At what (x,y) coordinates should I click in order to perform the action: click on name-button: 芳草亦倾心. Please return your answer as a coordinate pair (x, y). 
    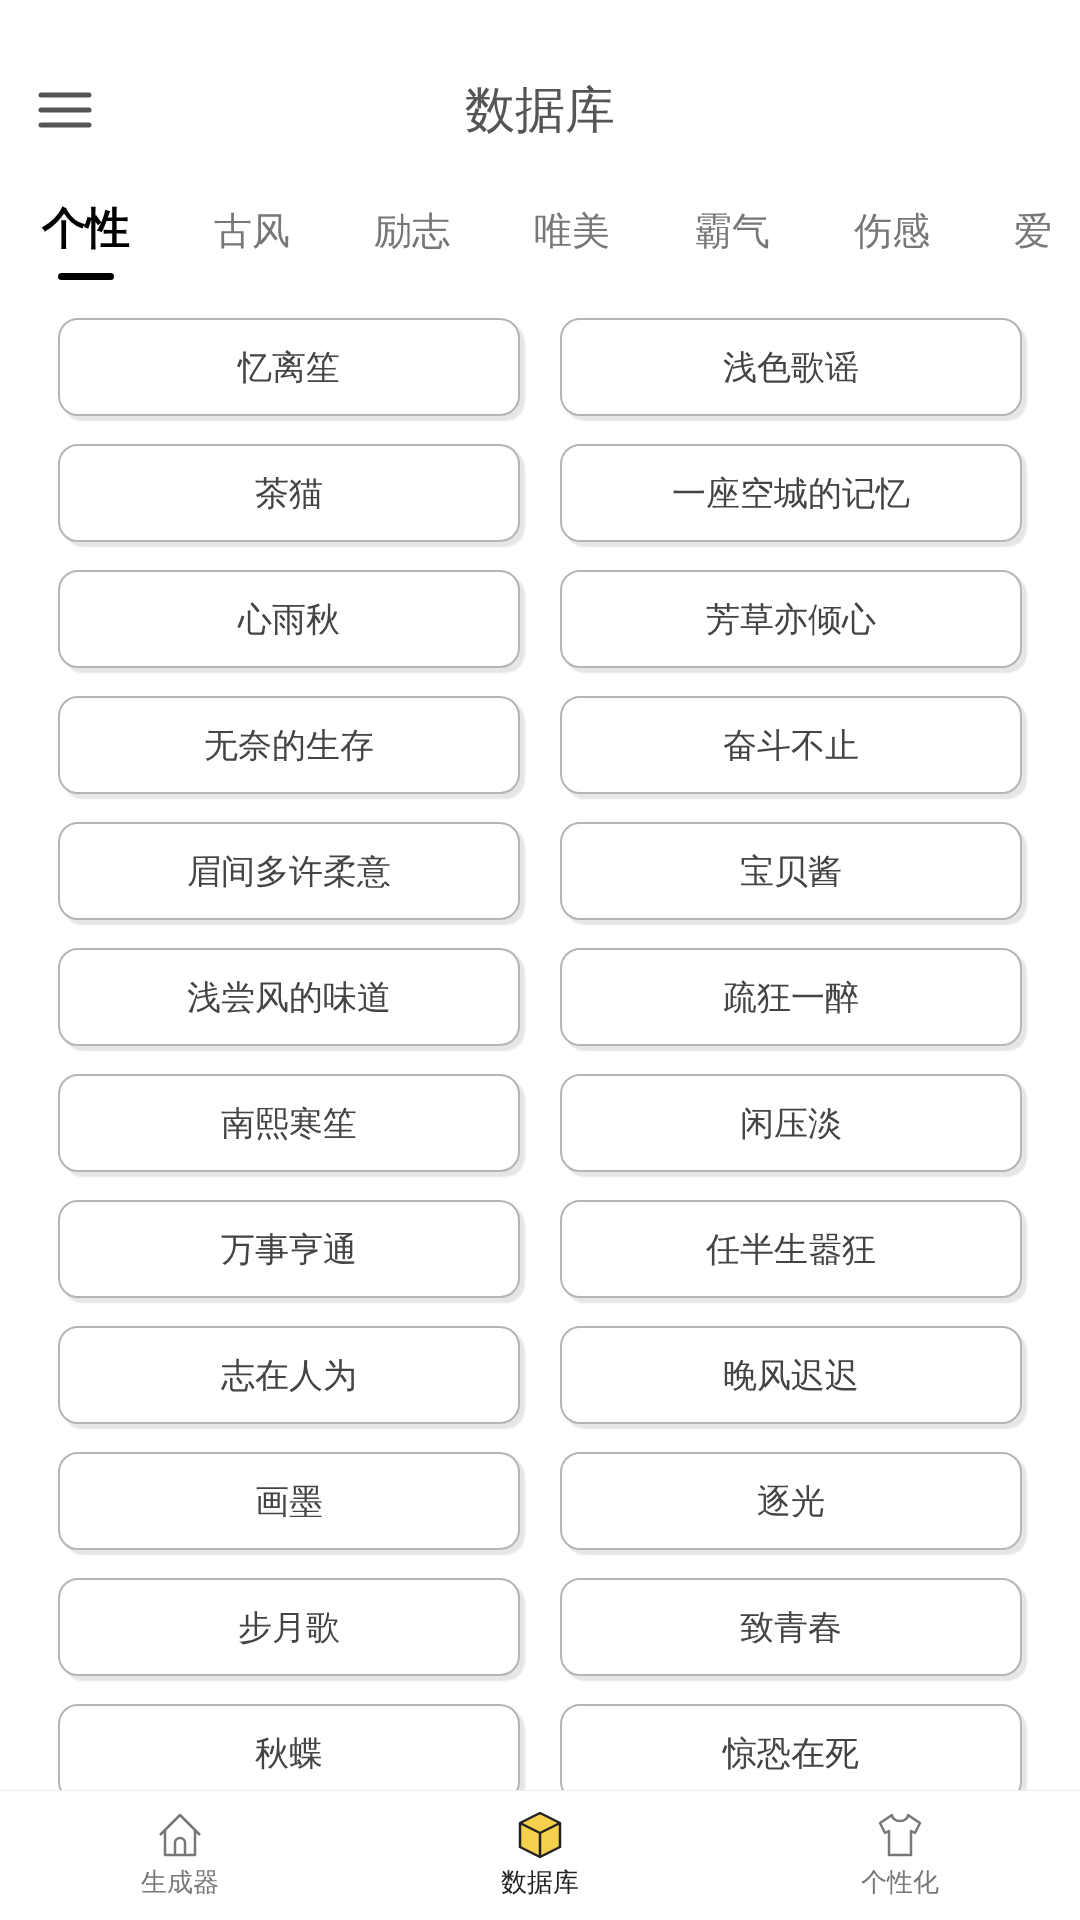
    Looking at the image, I should click on (791, 619).